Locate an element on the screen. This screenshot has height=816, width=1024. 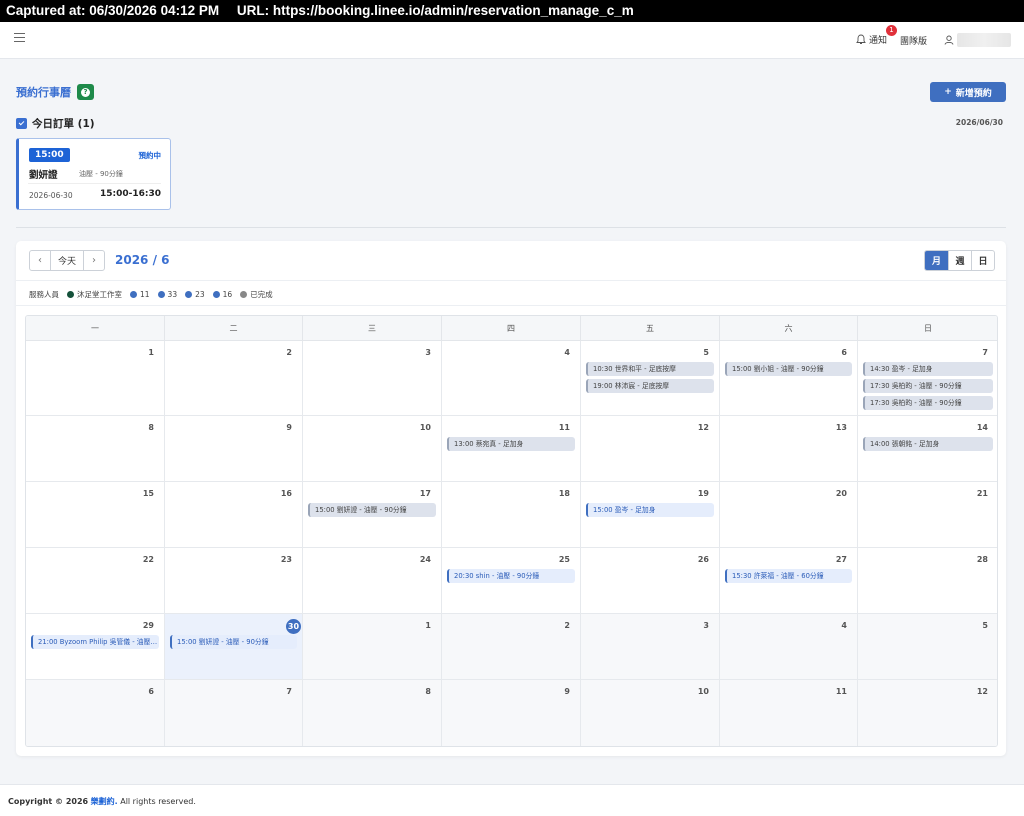
day-cell: 17 15:00 劉妍證 - 油壓 - 90分鐘 is located at coordinates (372, 515).